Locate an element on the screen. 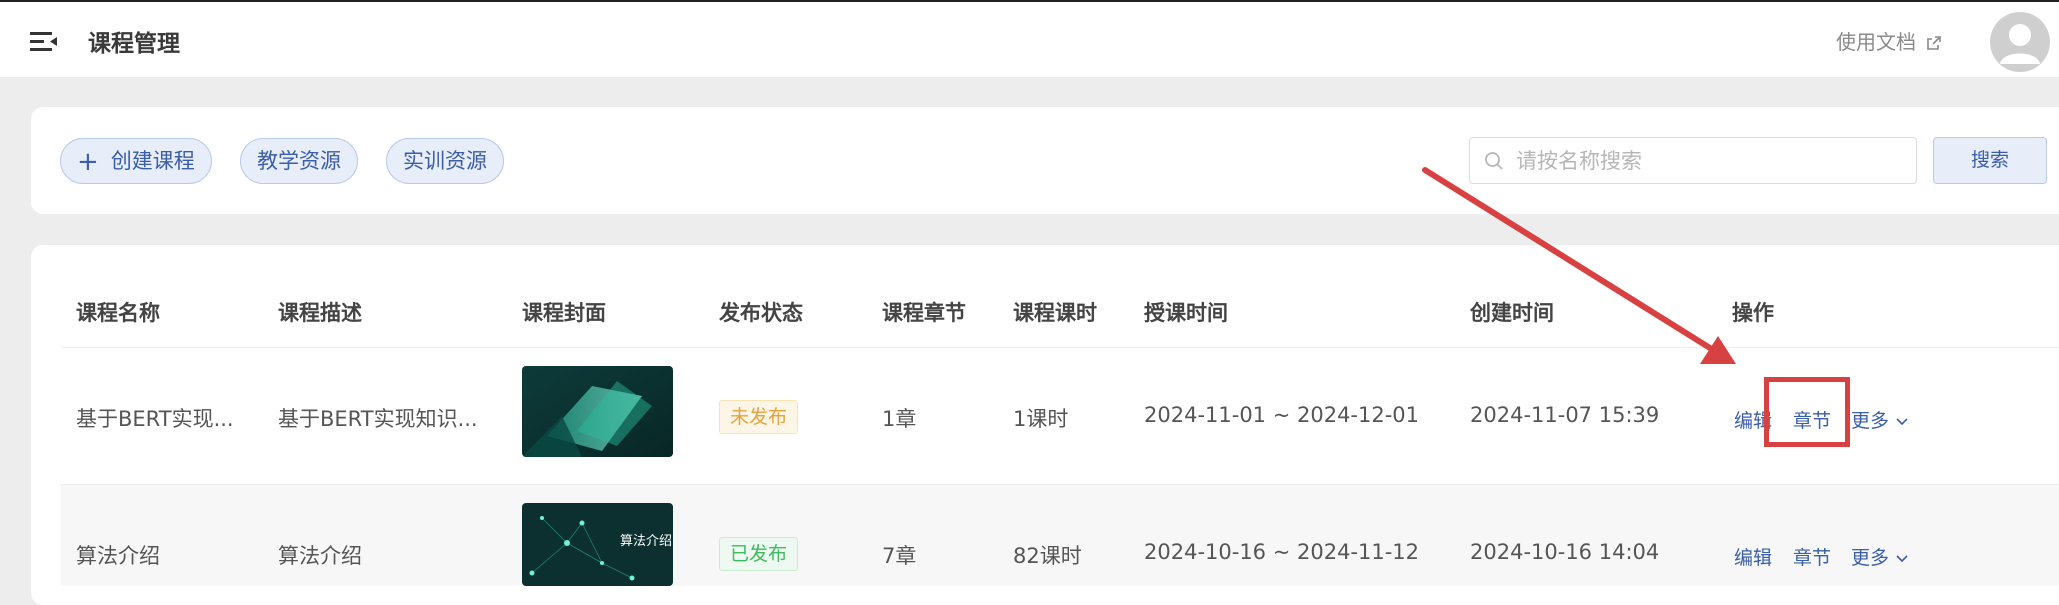 This screenshot has height=605, width=2059. created-time: 2024-10-16 14:04 is located at coordinates (1565, 552).